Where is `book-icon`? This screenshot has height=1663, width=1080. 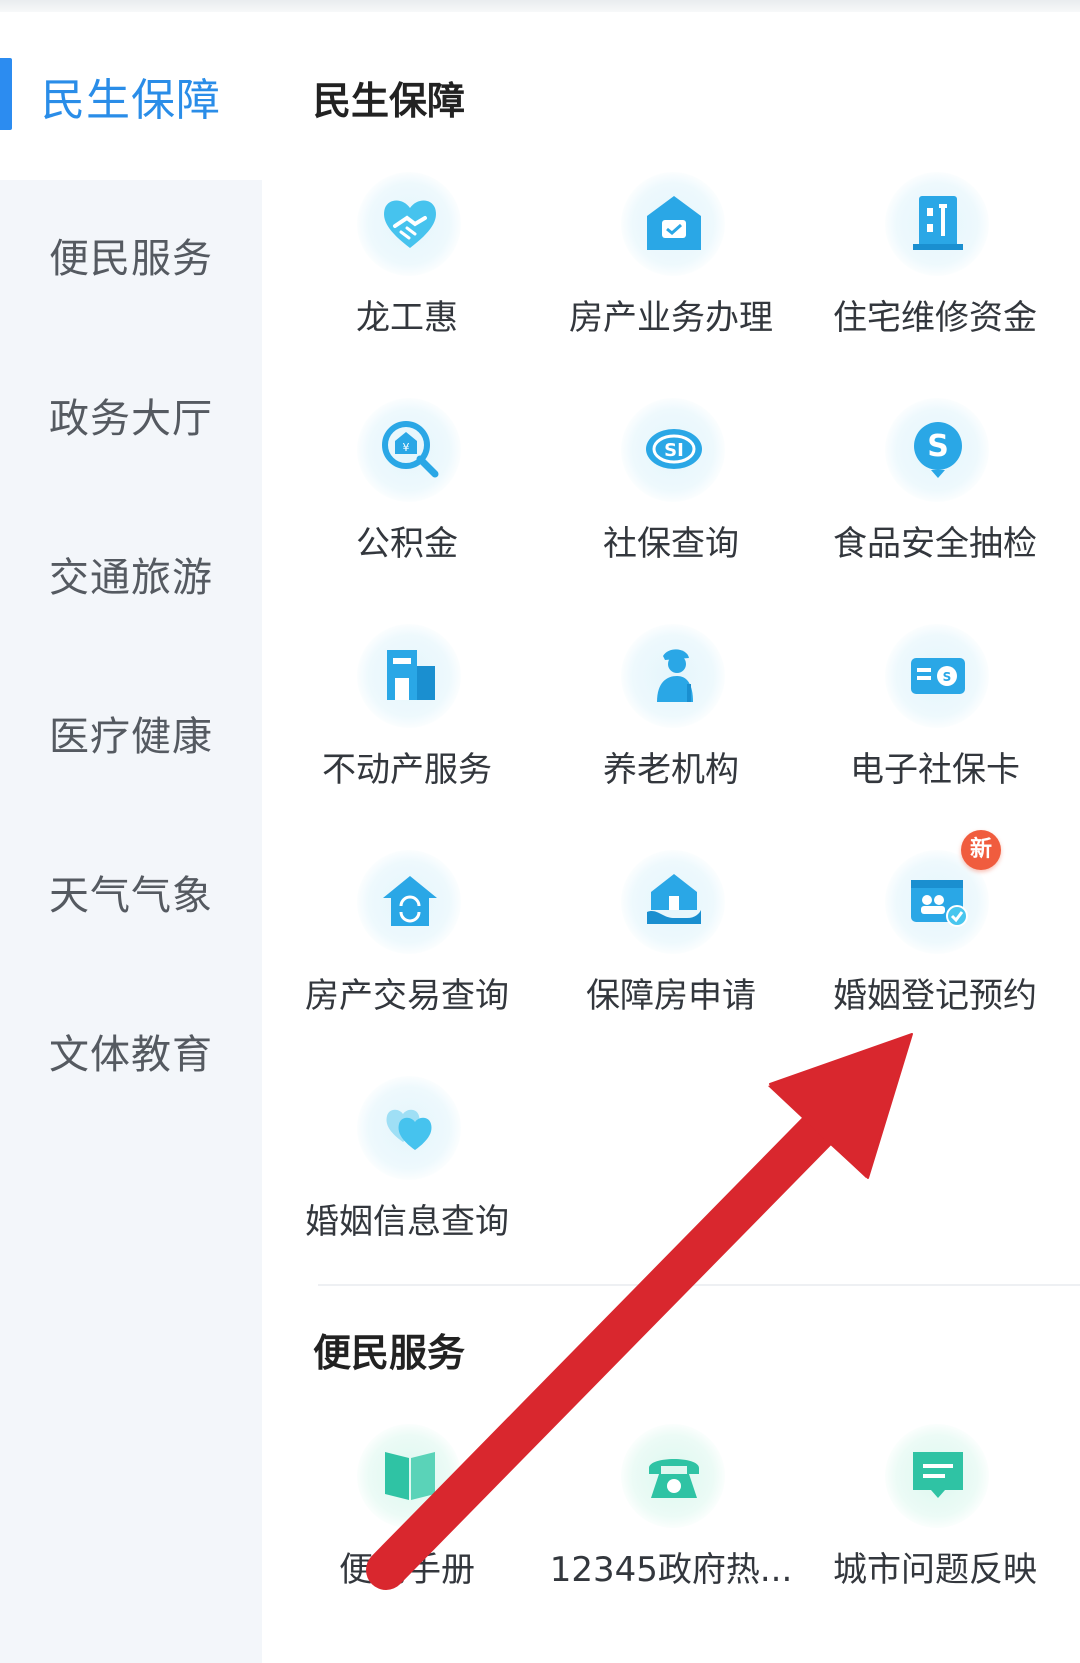 book-icon is located at coordinates (409, 1476).